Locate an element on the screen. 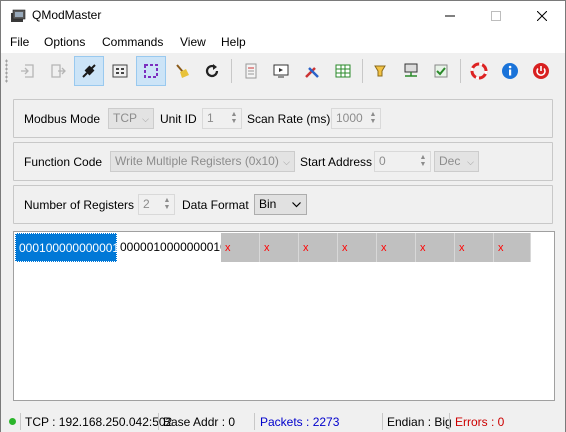 Image resolution: width=566 pixels, height=432 pixels. exit-button is located at coordinates (541, 71).